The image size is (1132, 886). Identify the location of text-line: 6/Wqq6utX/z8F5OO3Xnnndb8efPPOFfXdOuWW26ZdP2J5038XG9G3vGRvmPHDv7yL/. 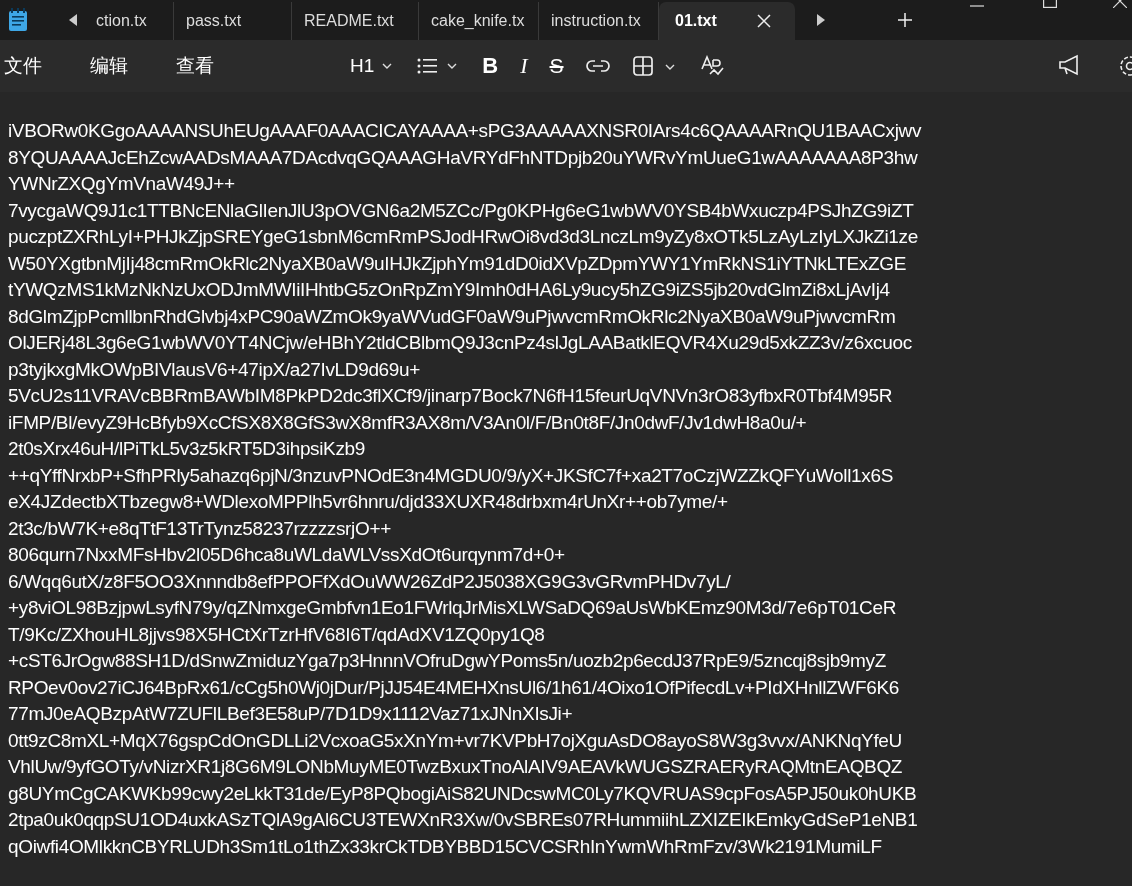
(369, 581).